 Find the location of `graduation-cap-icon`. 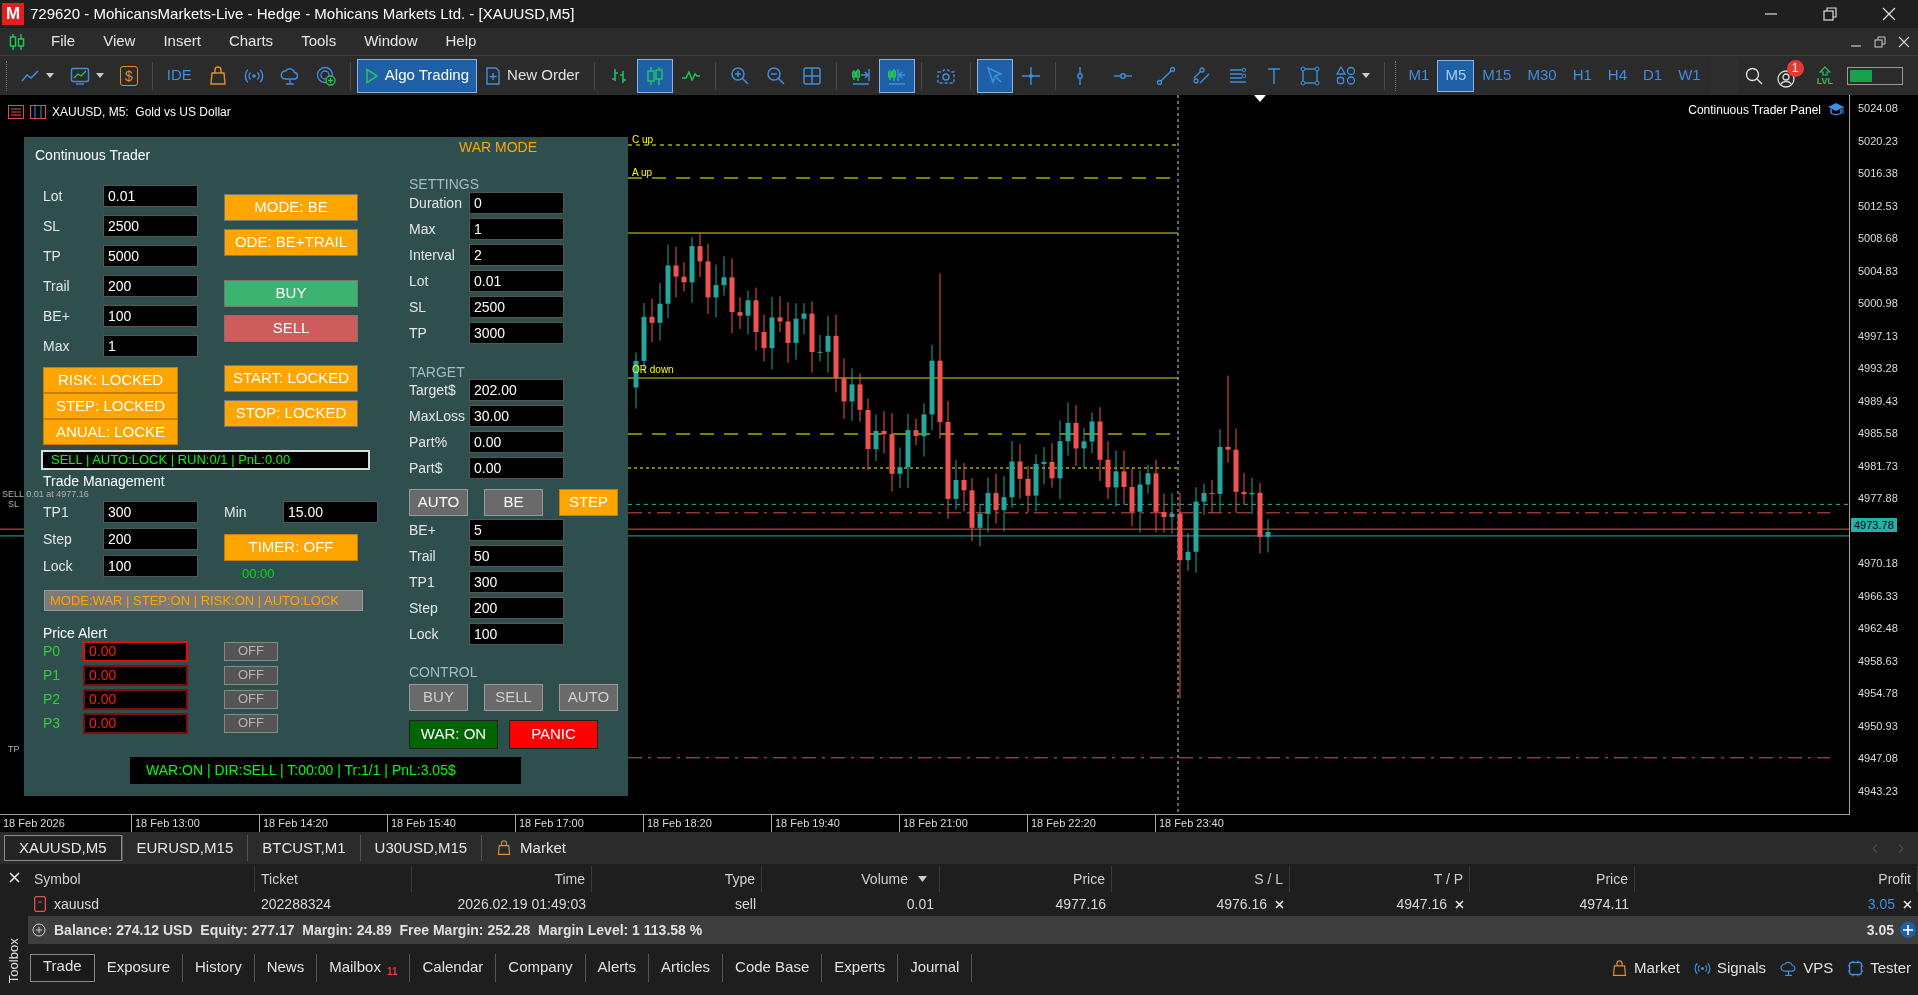

graduation-cap-icon is located at coordinates (1836, 110).